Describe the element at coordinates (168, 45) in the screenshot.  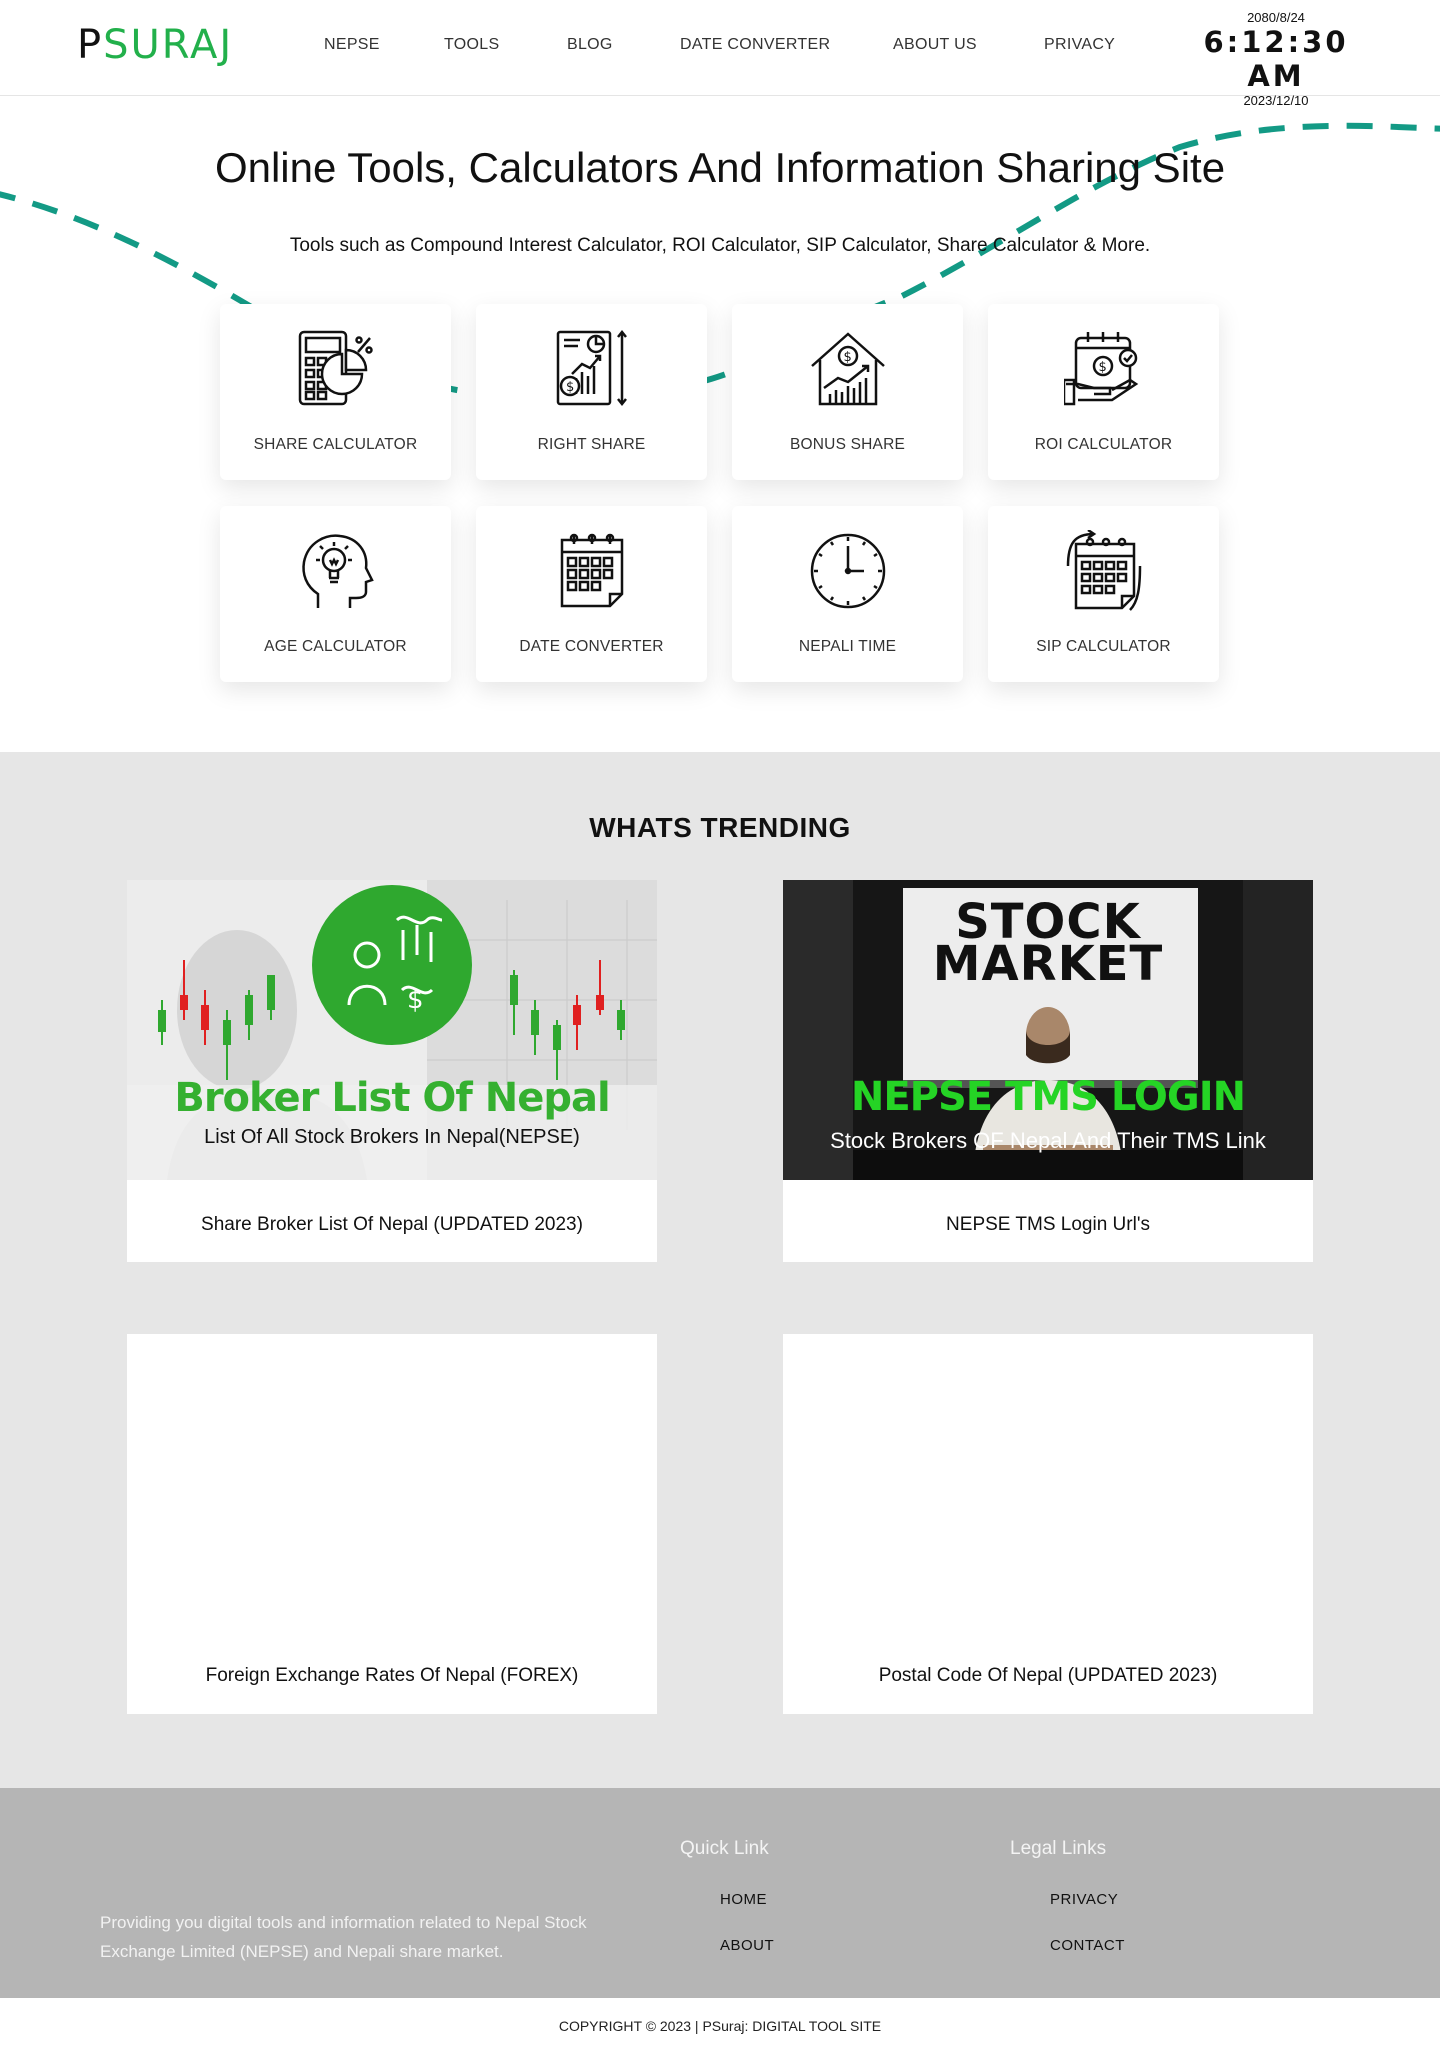
I see `logo-rest: SURAJ` at that location.